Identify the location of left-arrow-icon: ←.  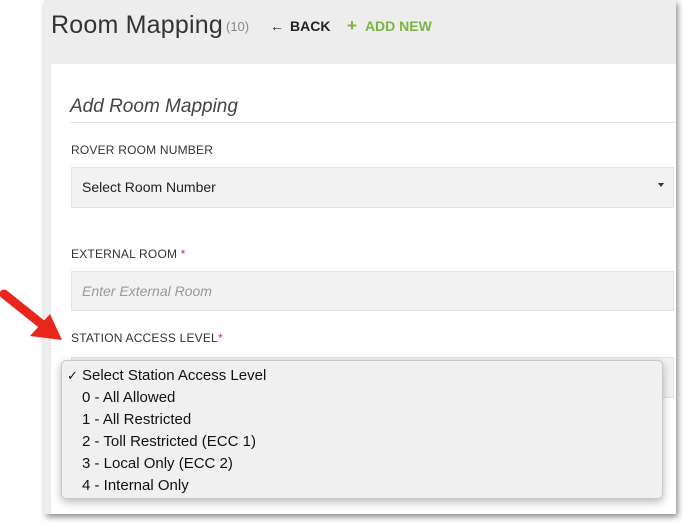
(277, 26).